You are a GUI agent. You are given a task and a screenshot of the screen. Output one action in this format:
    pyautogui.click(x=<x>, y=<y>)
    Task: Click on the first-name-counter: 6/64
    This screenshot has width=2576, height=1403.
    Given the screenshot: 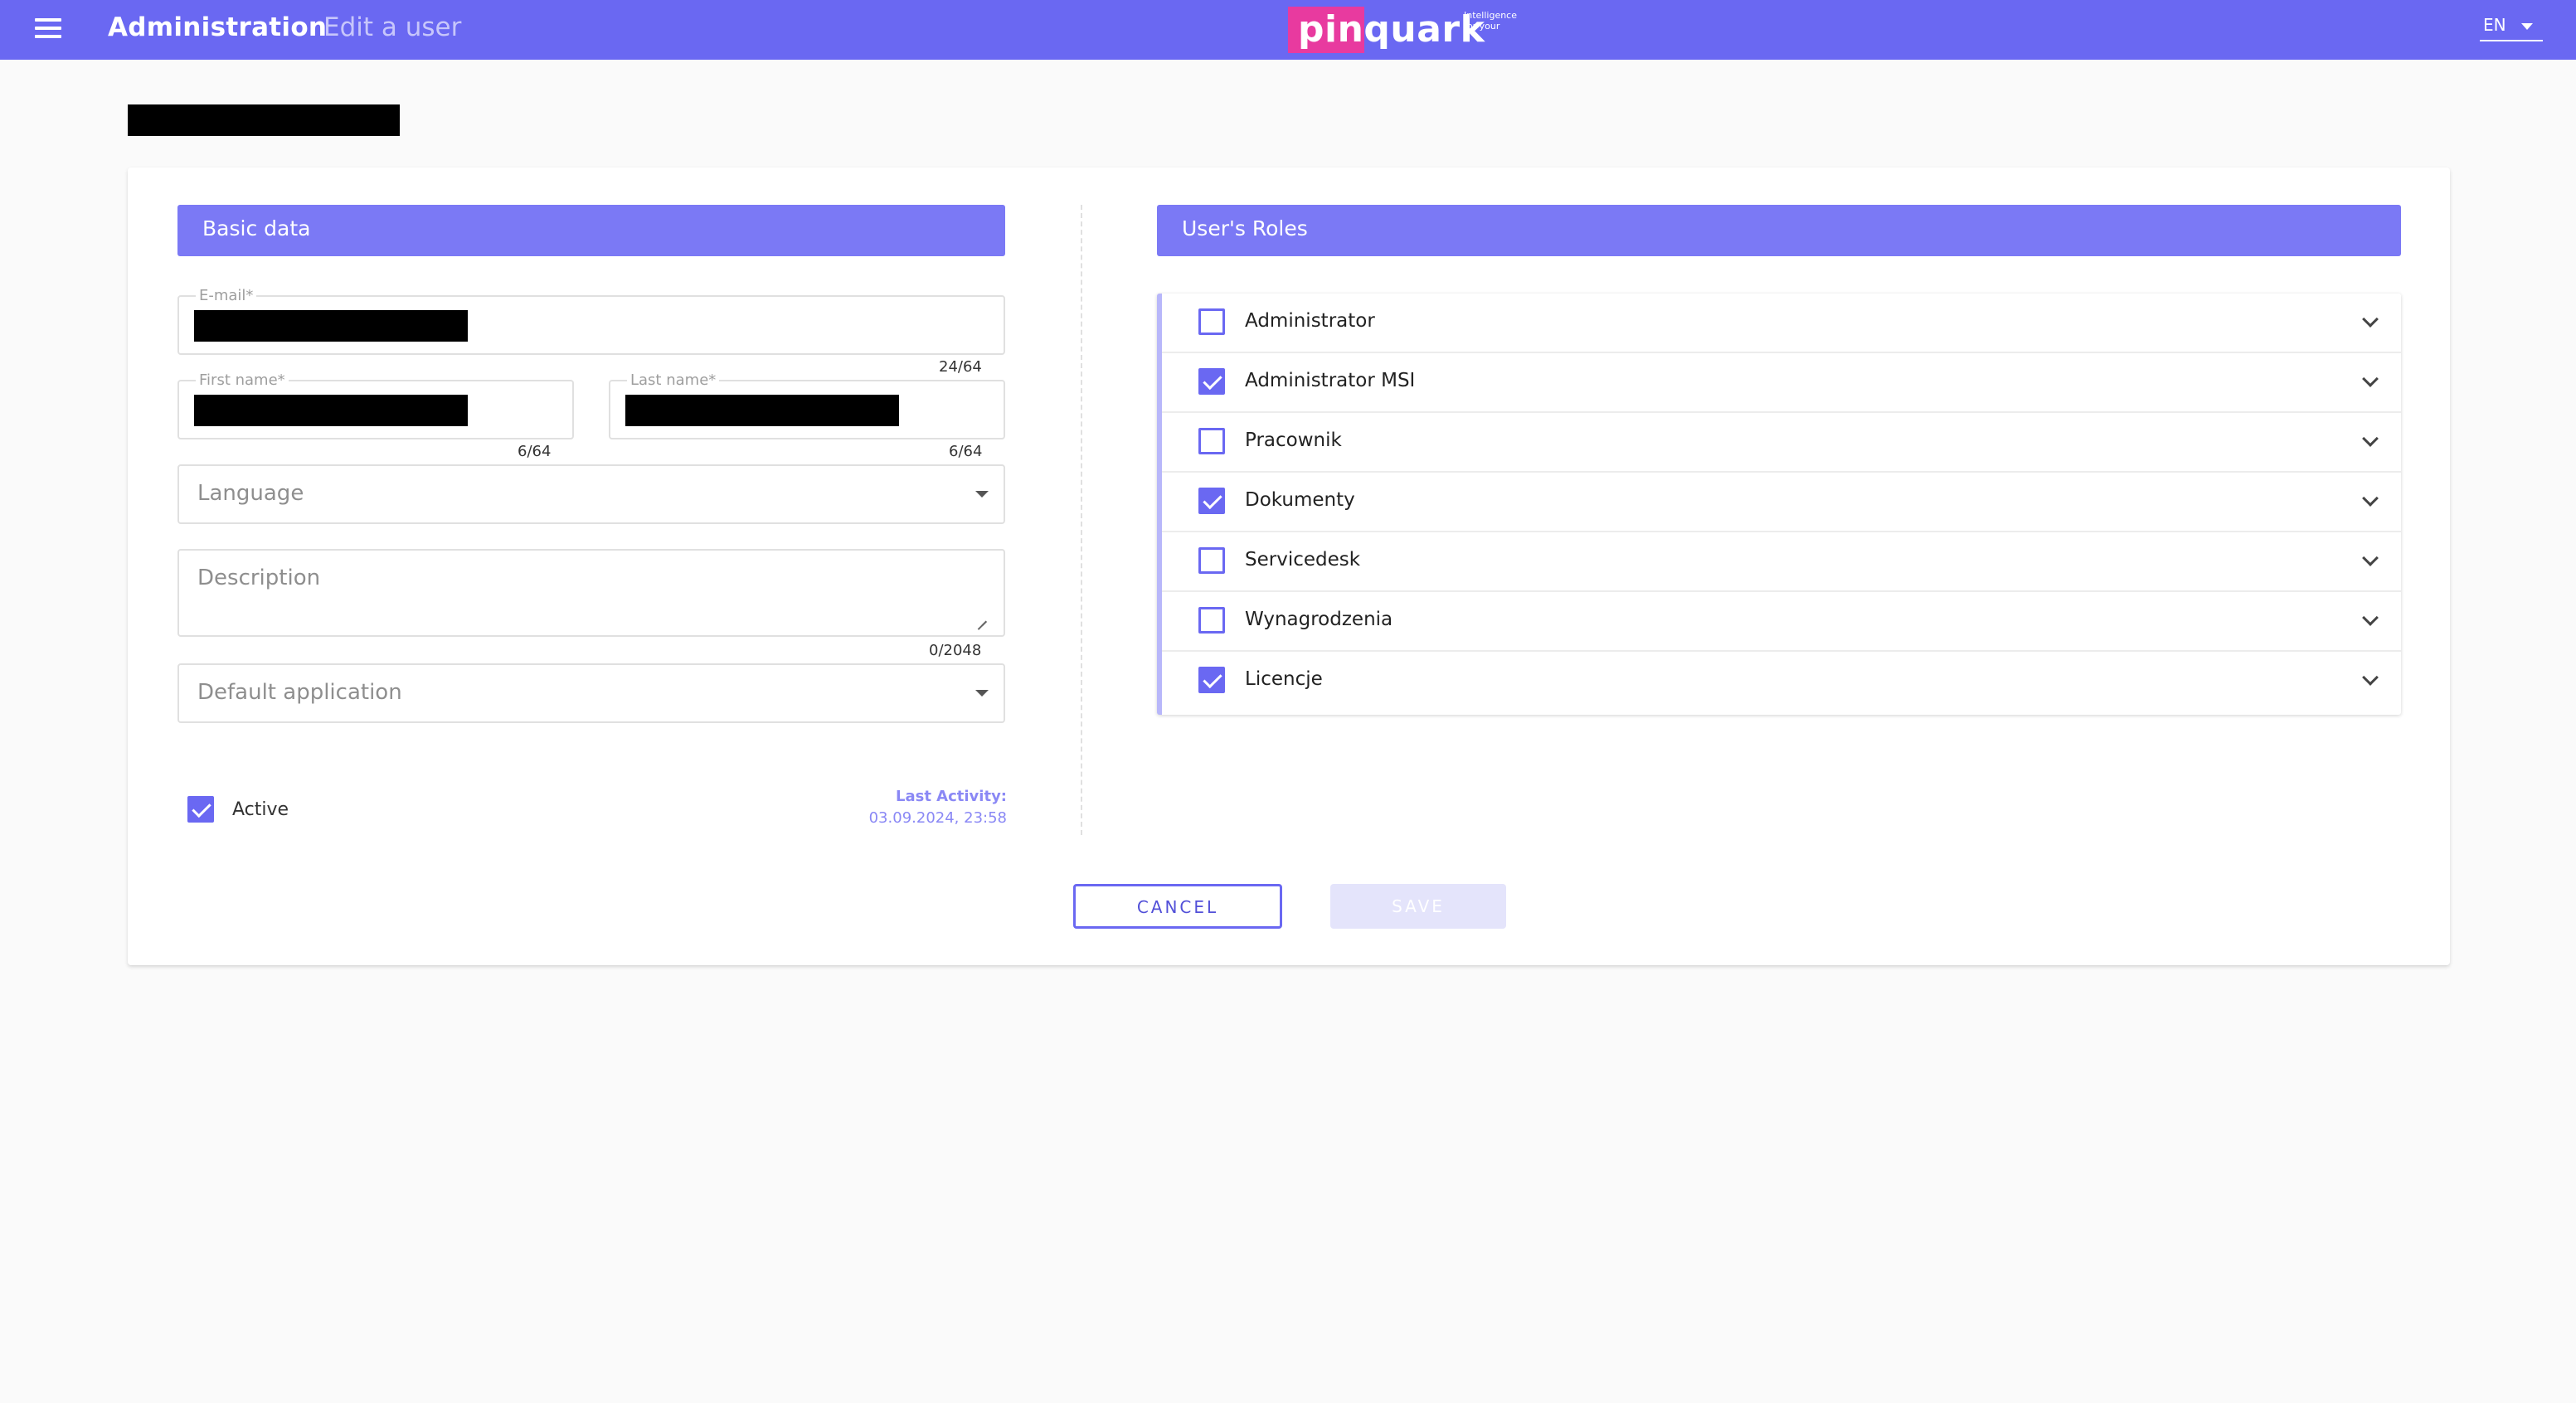 What is the action you would take?
    pyautogui.click(x=535, y=451)
    